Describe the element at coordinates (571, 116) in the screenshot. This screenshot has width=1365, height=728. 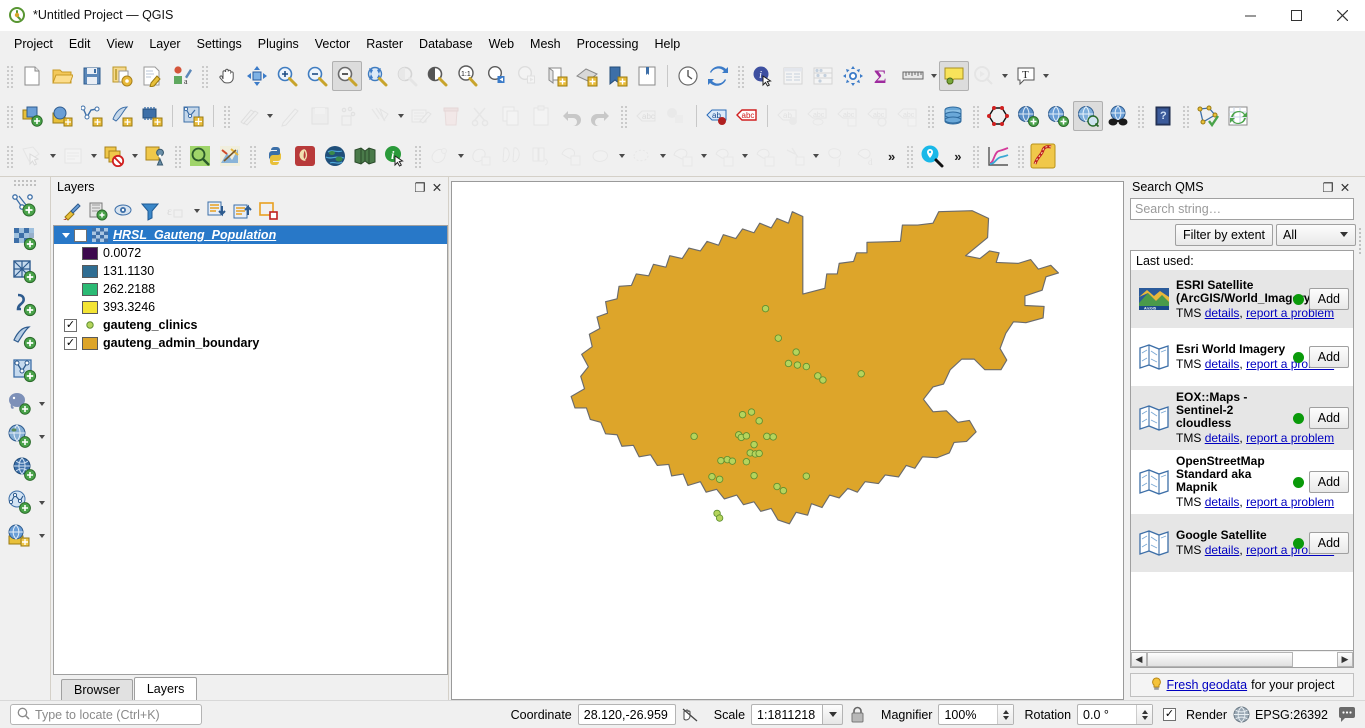
I see `undo-icon` at that location.